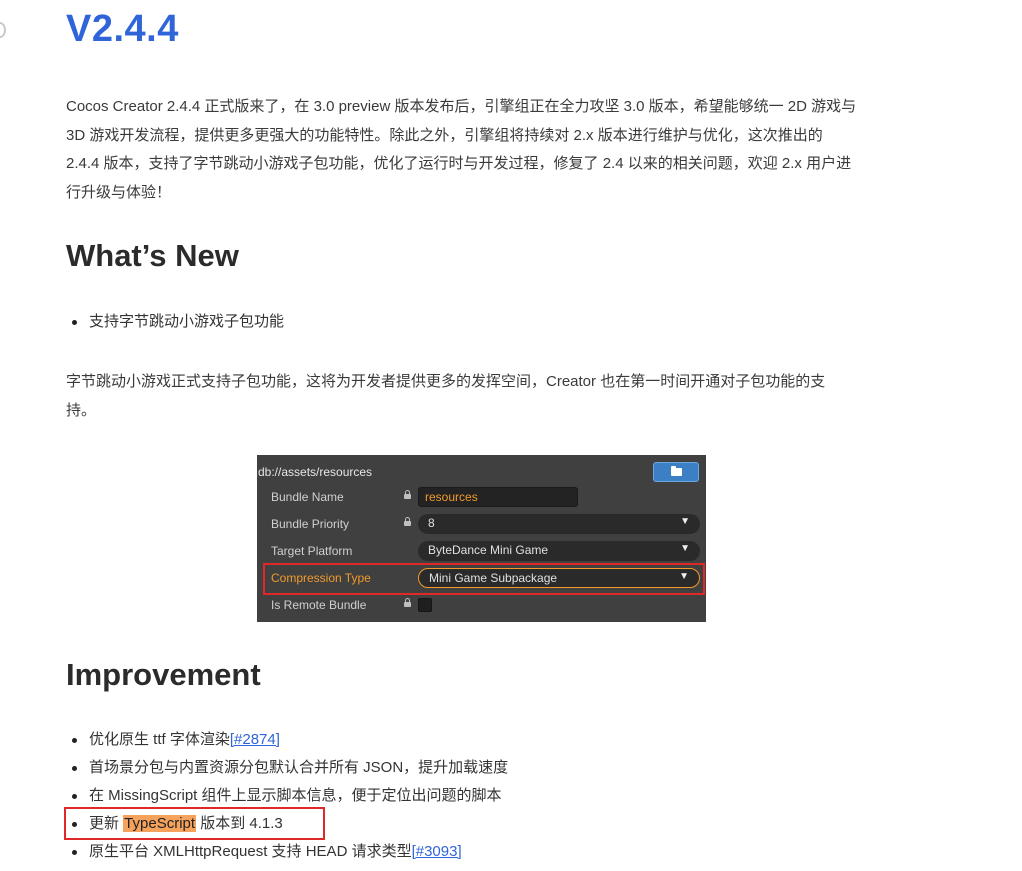 Image resolution: width=1022 pixels, height=871 pixels. What do you see at coordinates (106, 823) in the screenshot?
I see `item-text: 更新` at bounding box center [106, 823].